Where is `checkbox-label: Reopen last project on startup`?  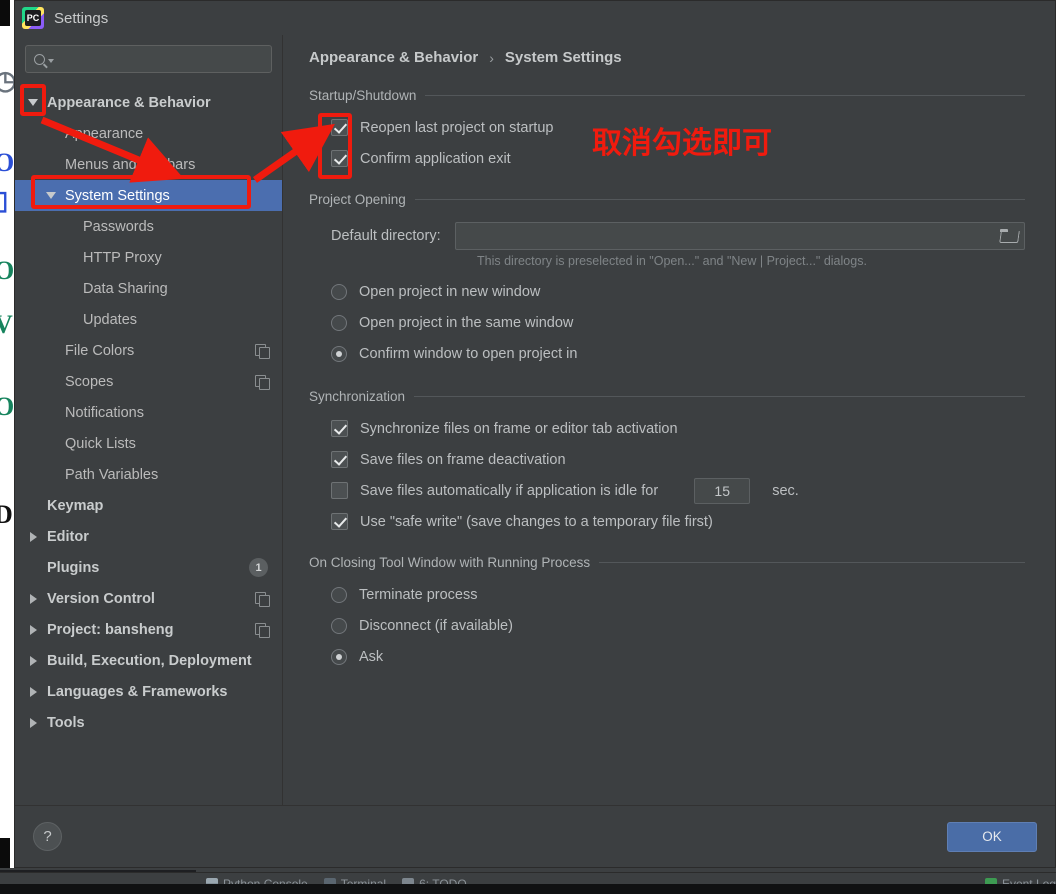
checkbox-label: Reopen last project on startup is located at coordinates (457, 127).